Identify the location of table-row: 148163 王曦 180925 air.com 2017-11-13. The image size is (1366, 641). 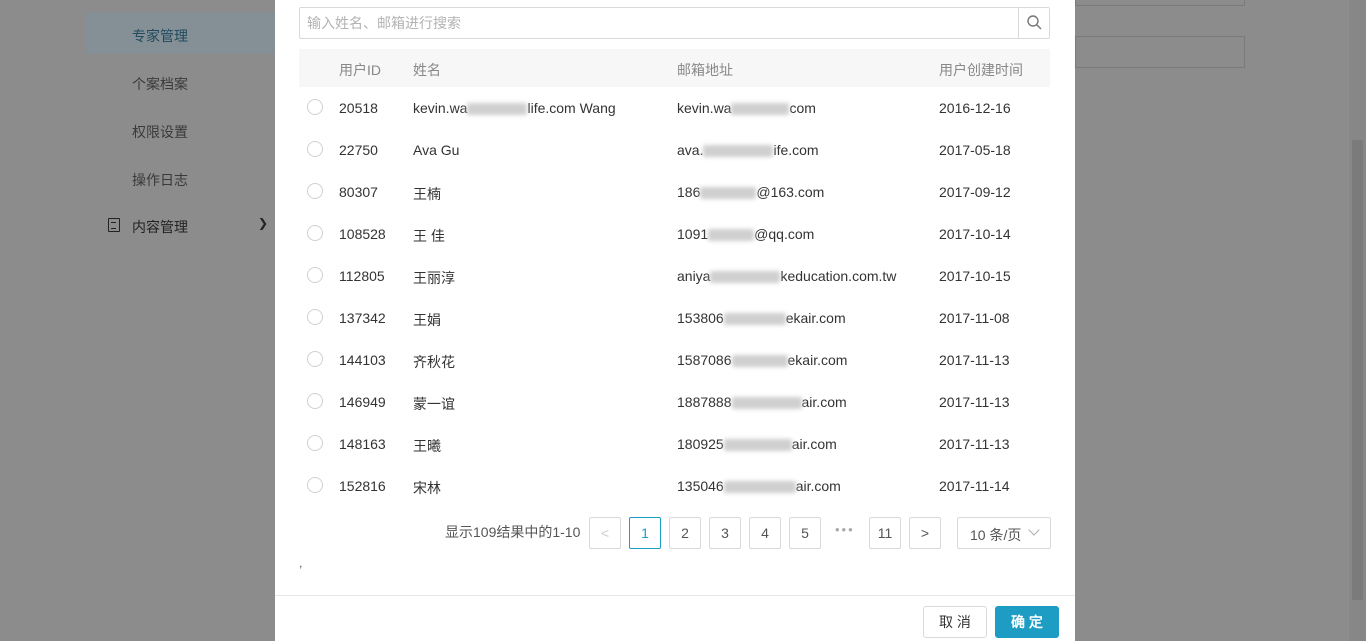
(674, 444).